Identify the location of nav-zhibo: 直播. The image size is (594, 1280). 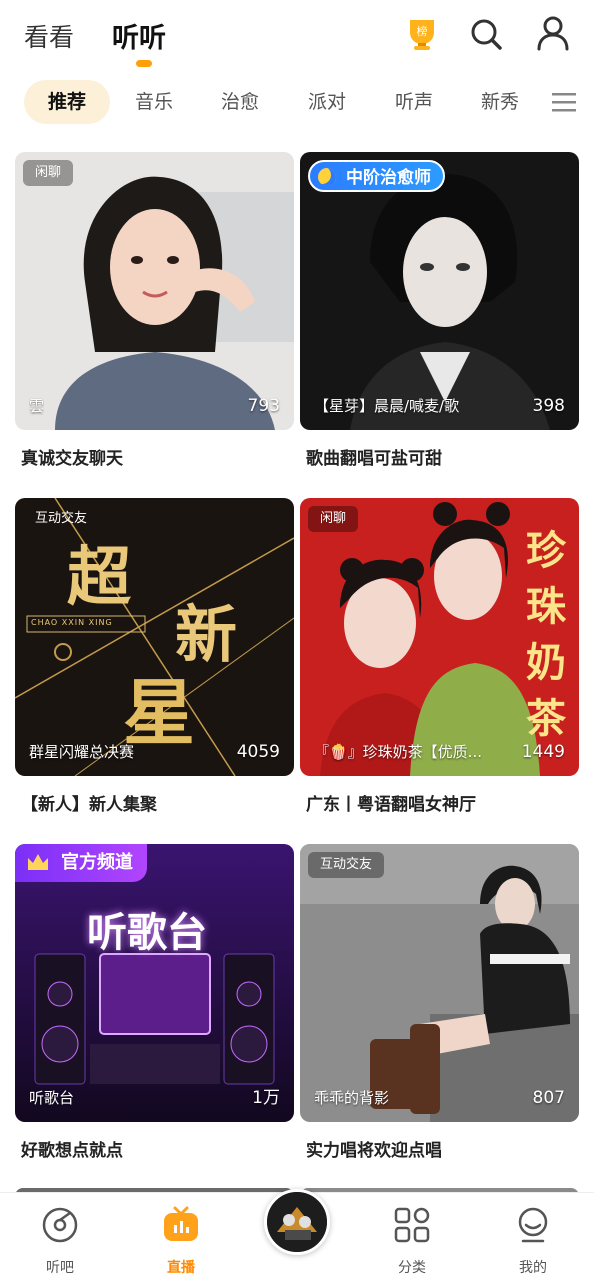
(181, 1241).